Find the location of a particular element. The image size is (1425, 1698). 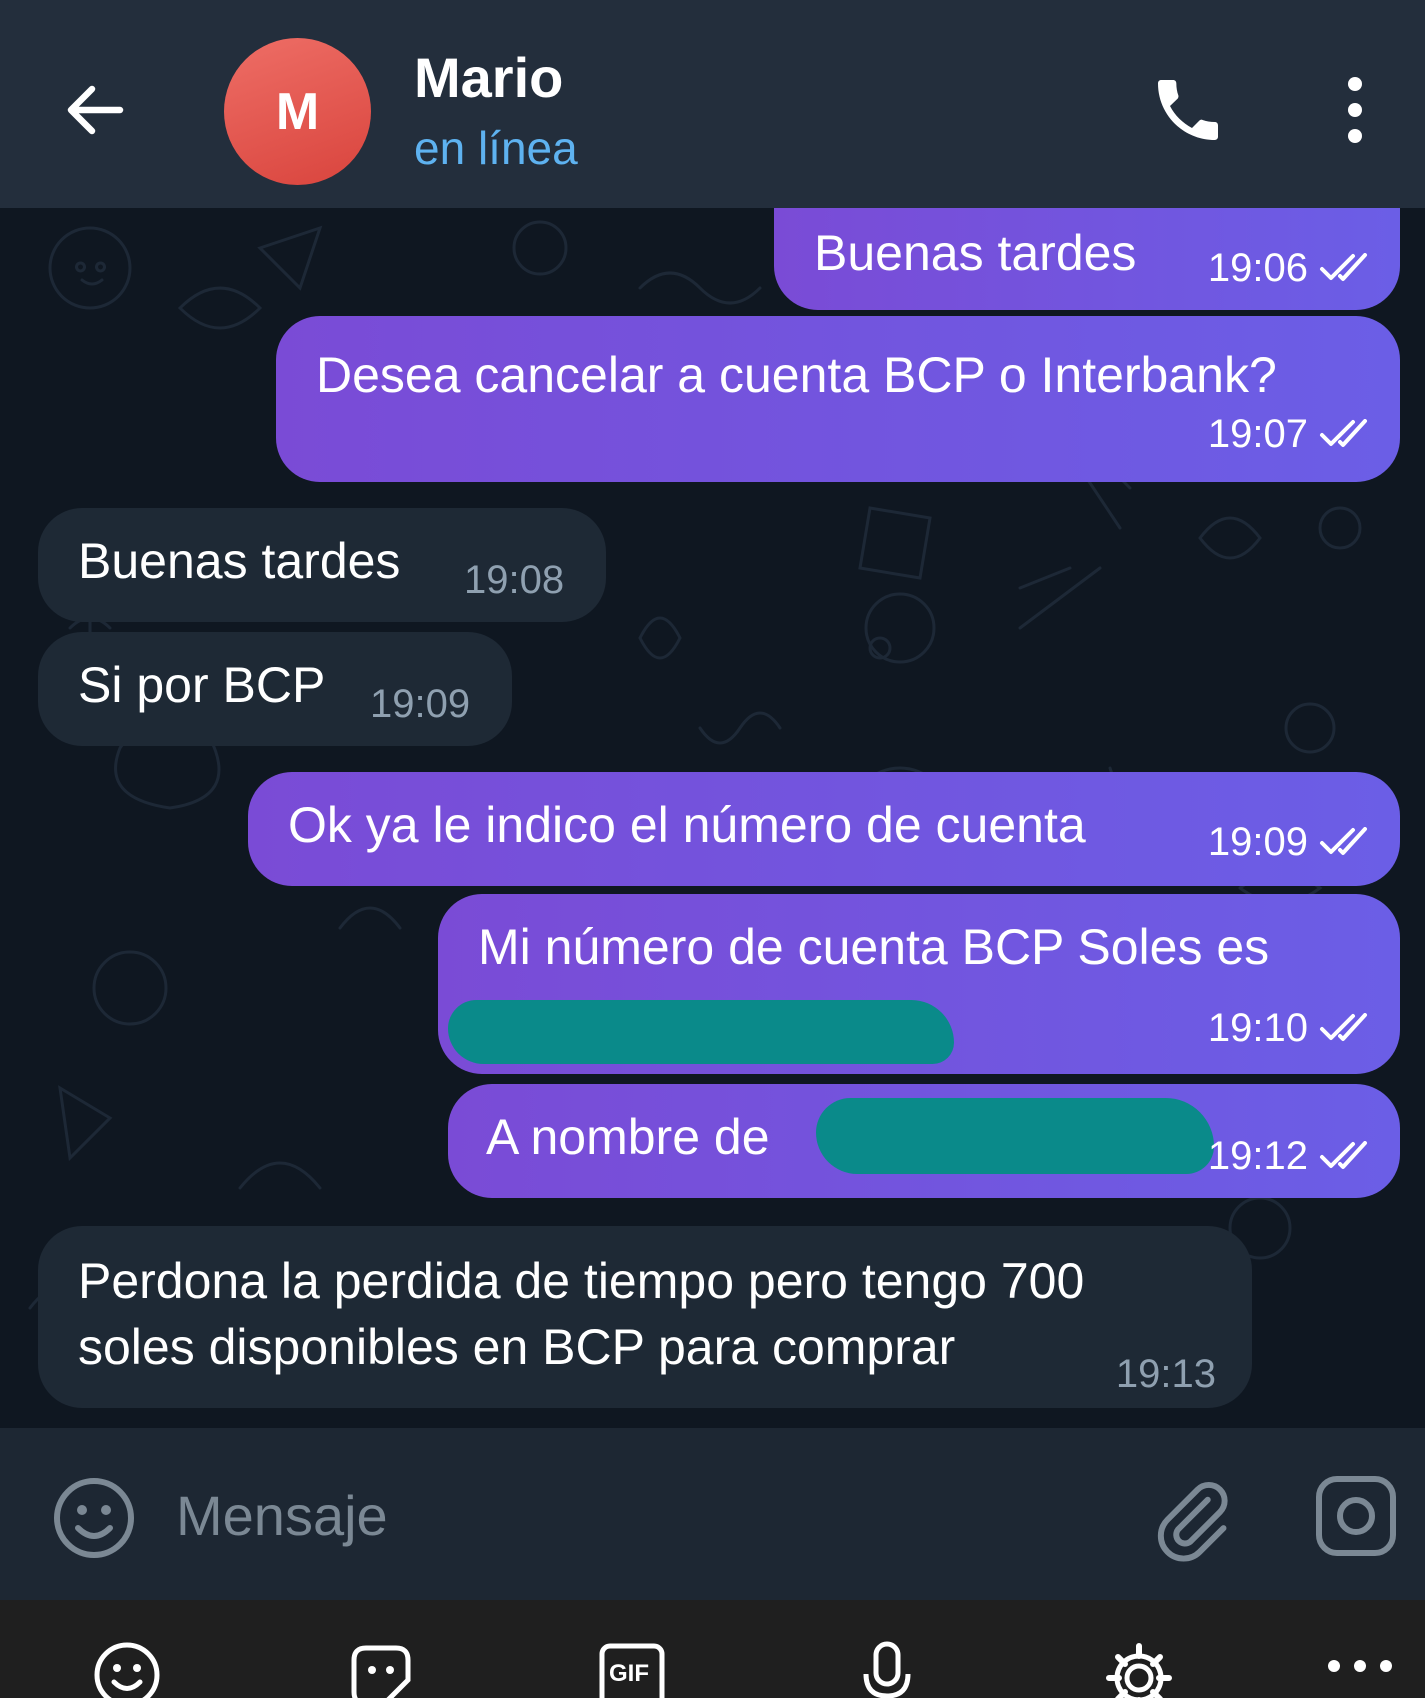

message-time: 19:10 is located at coordinates (1257, 1028).